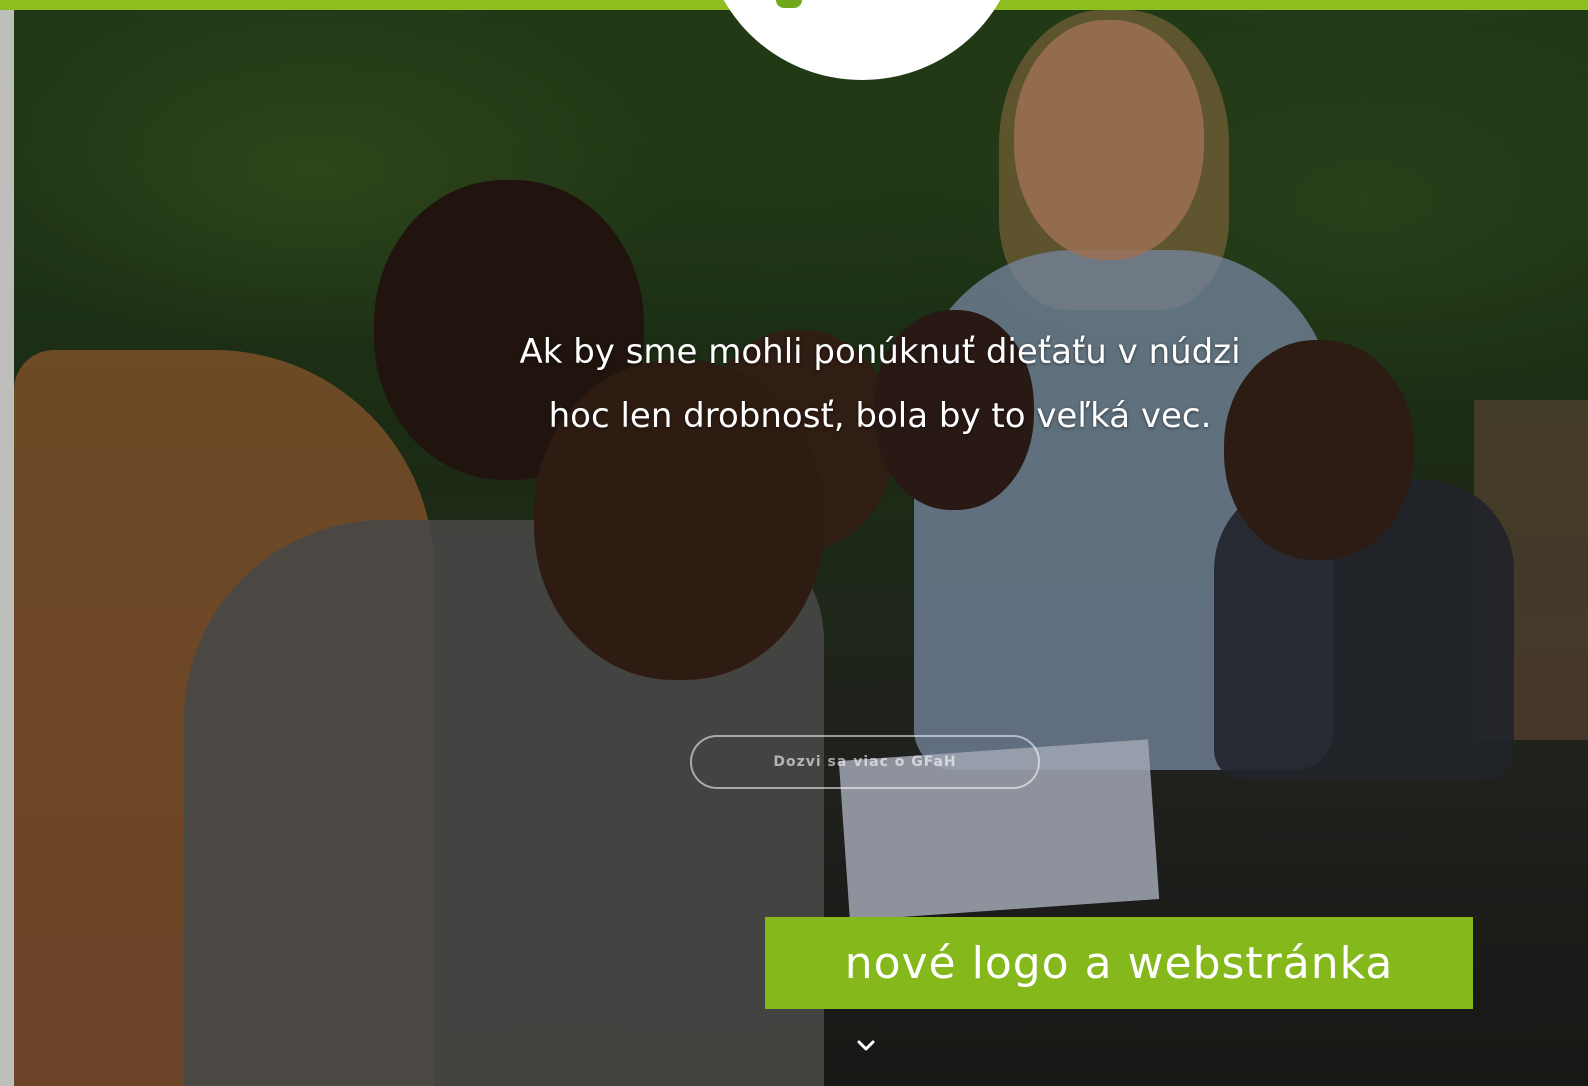 The height and width of the screenshot is (1086, 1588). Describe the element at coordinates (880, 416) in the screenshot. I see `hero-headline-line2: hoc len drobnosť, bola by to veľká vec.` at that location.